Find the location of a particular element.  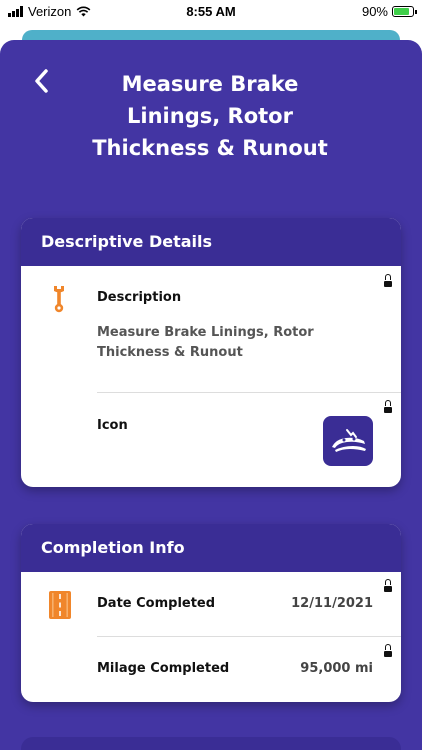

status-right: 90% is located at coordinates (389, 11).